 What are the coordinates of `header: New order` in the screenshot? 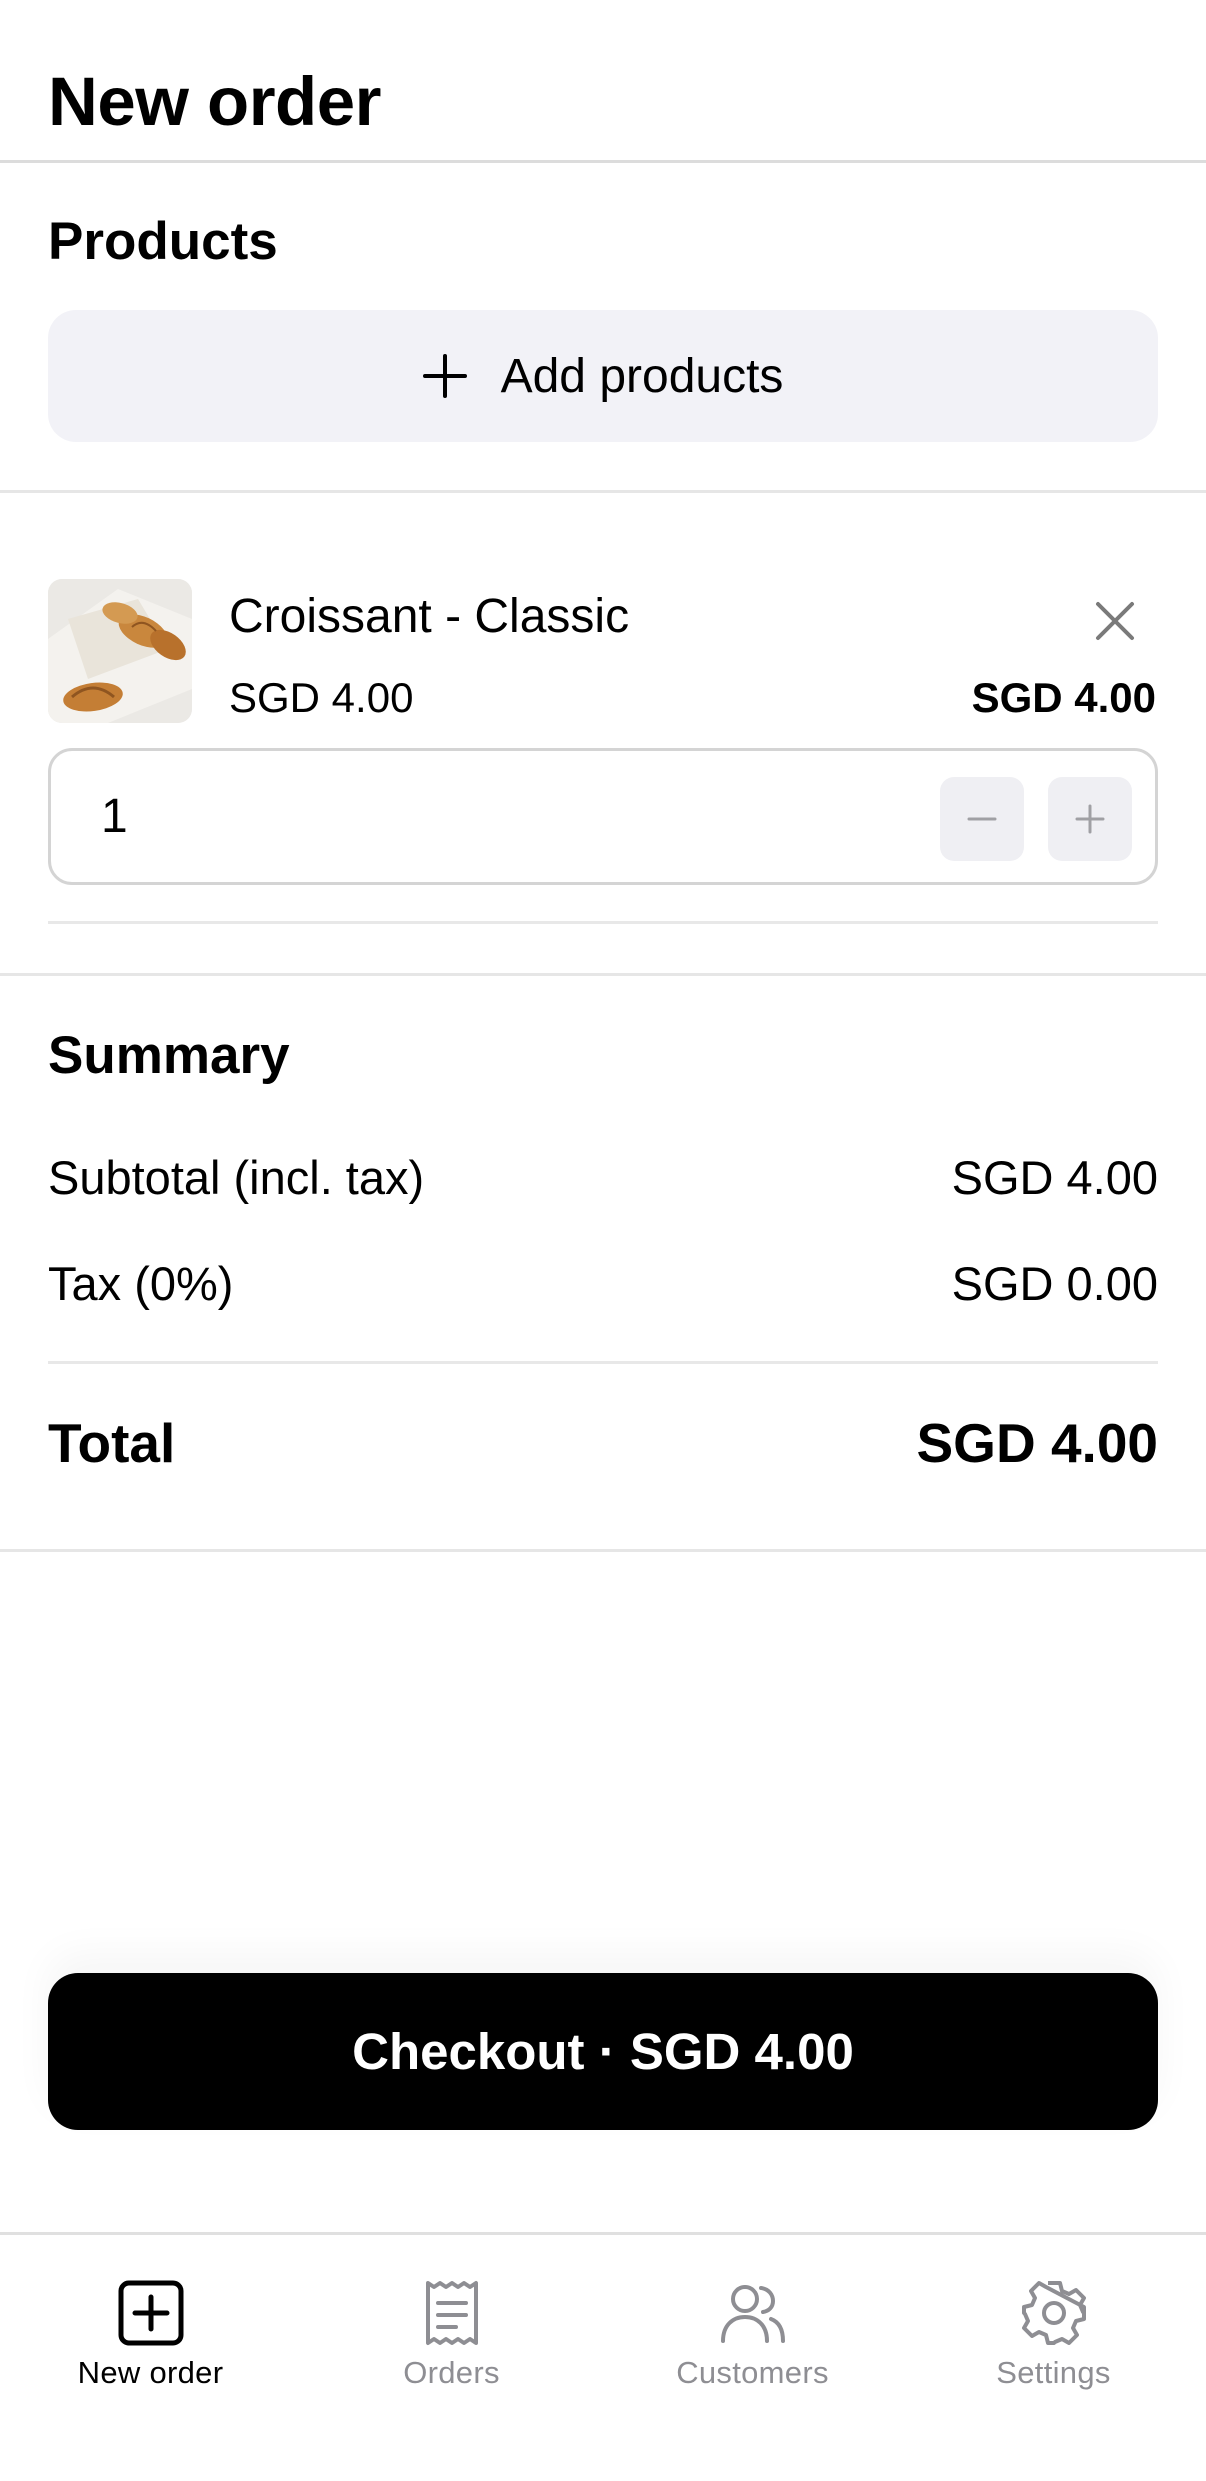 It's located at (603, 81).